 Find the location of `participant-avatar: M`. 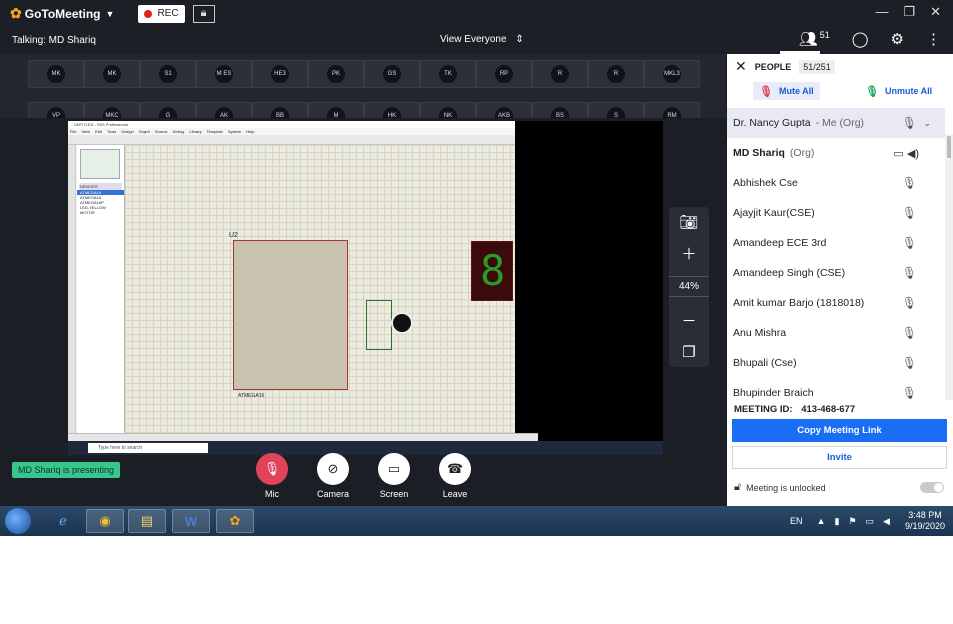

participant-avatar: M is located at coordinates (336, 112).